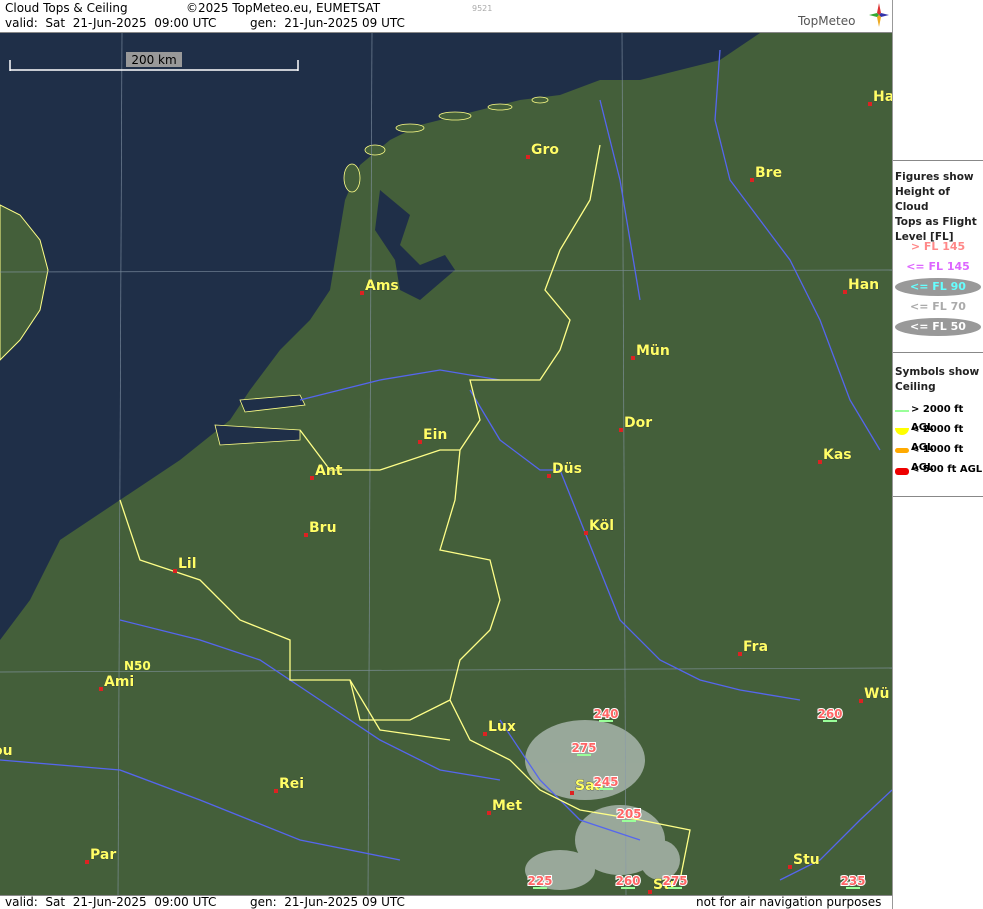  I want to click on city-label: Fra, so click(755, 647).